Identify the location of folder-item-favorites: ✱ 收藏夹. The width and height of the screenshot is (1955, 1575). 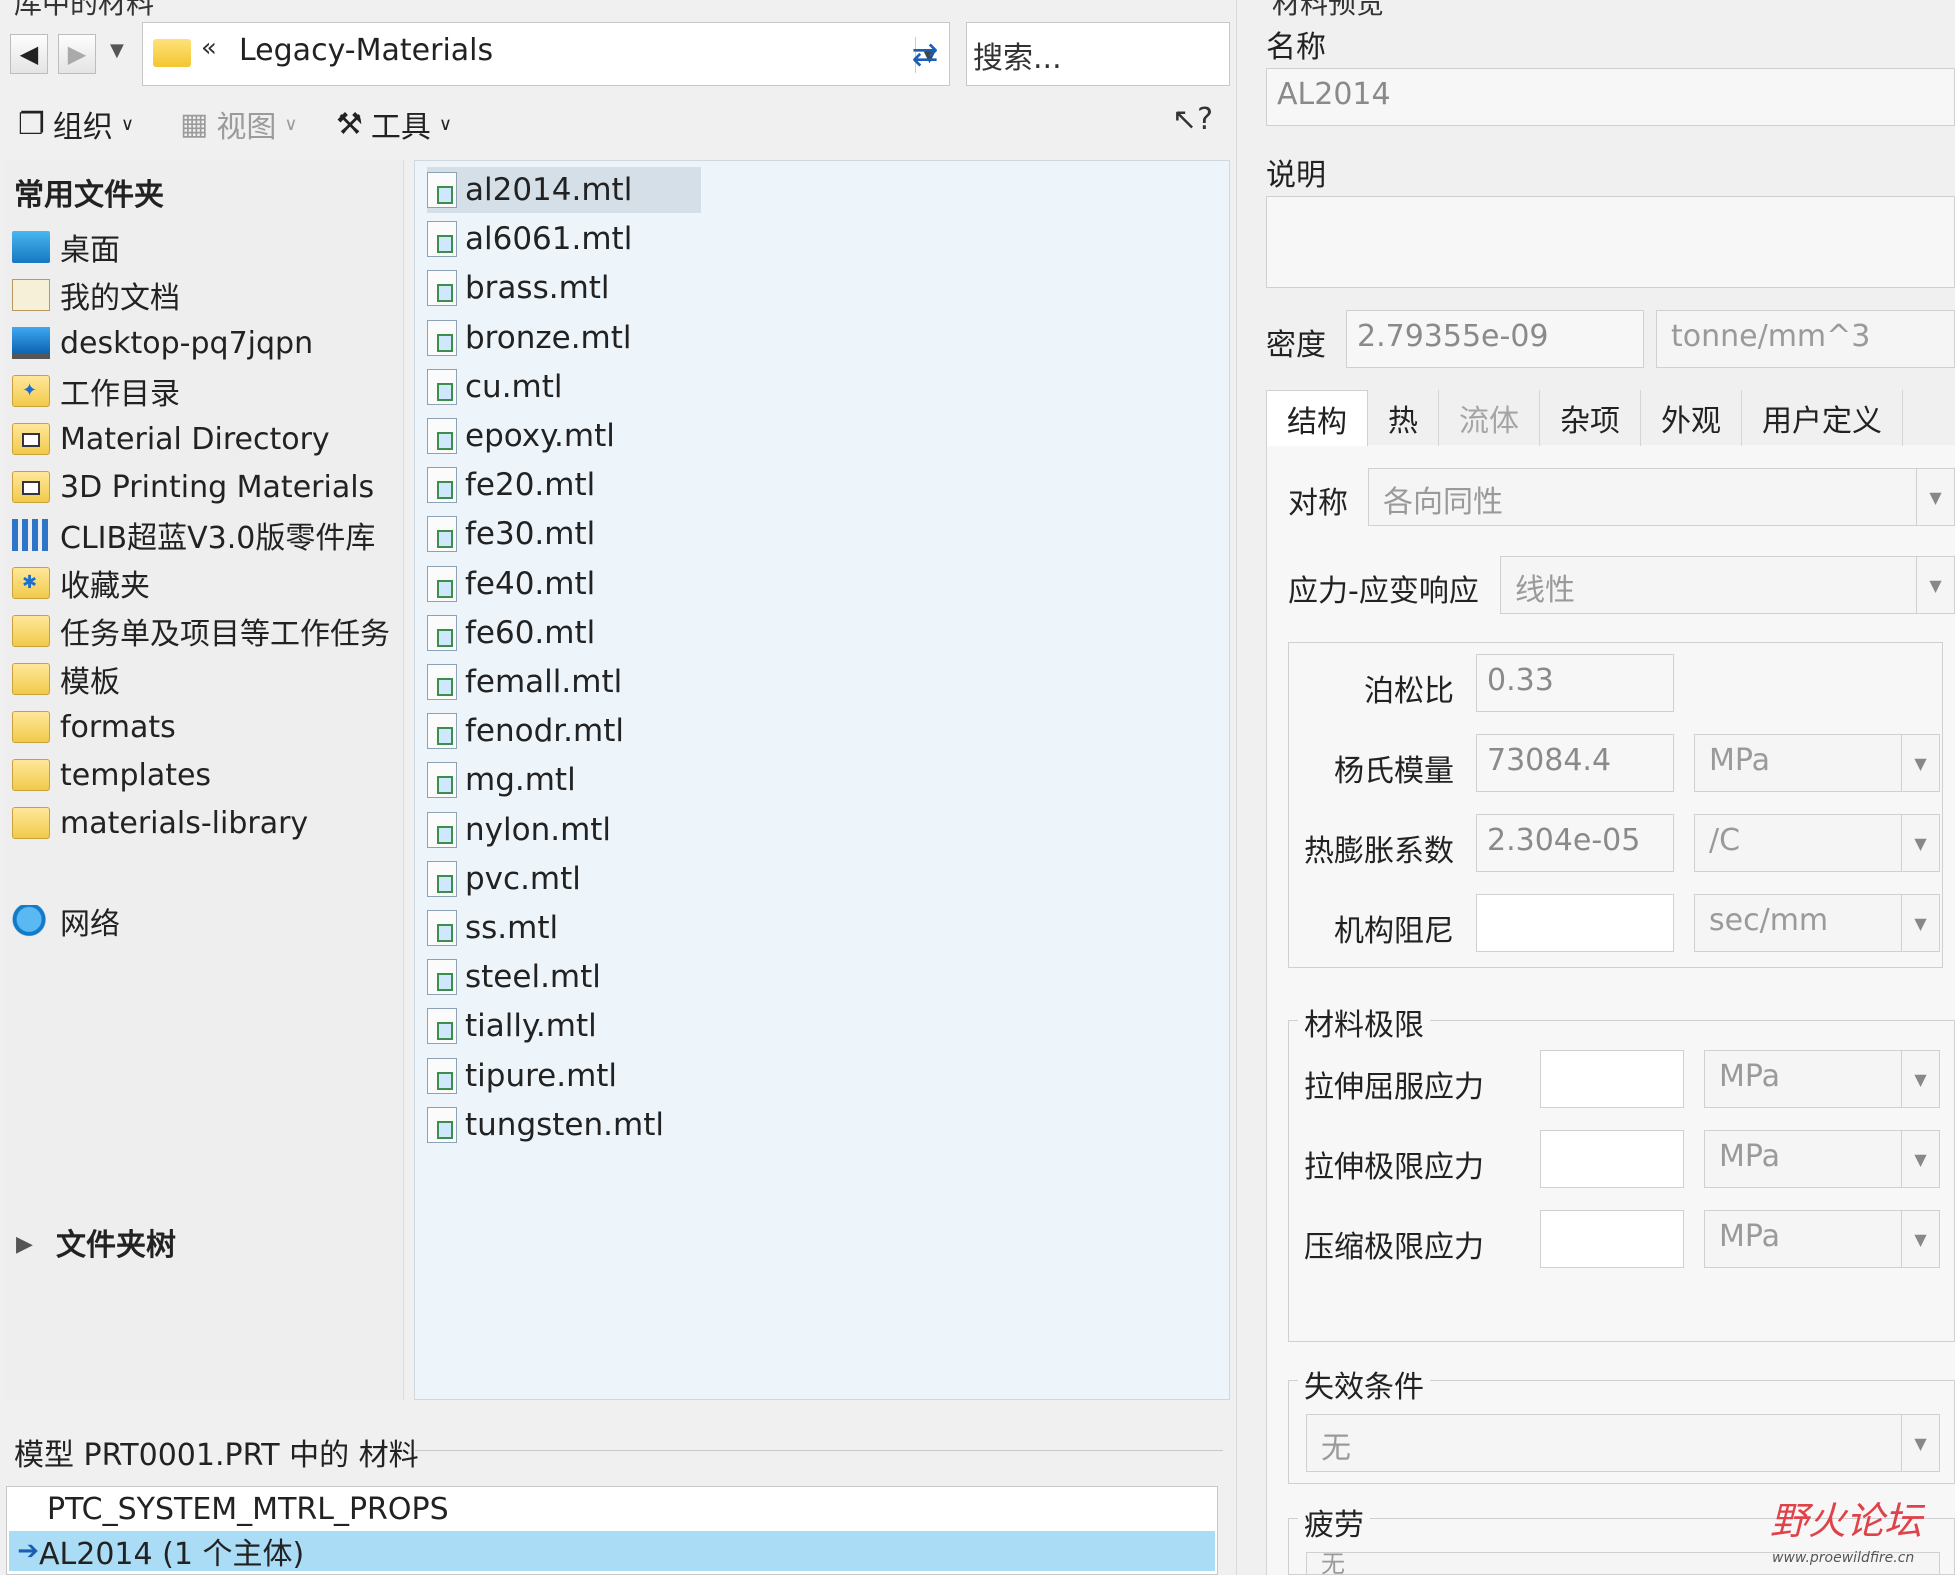
(81, 583).